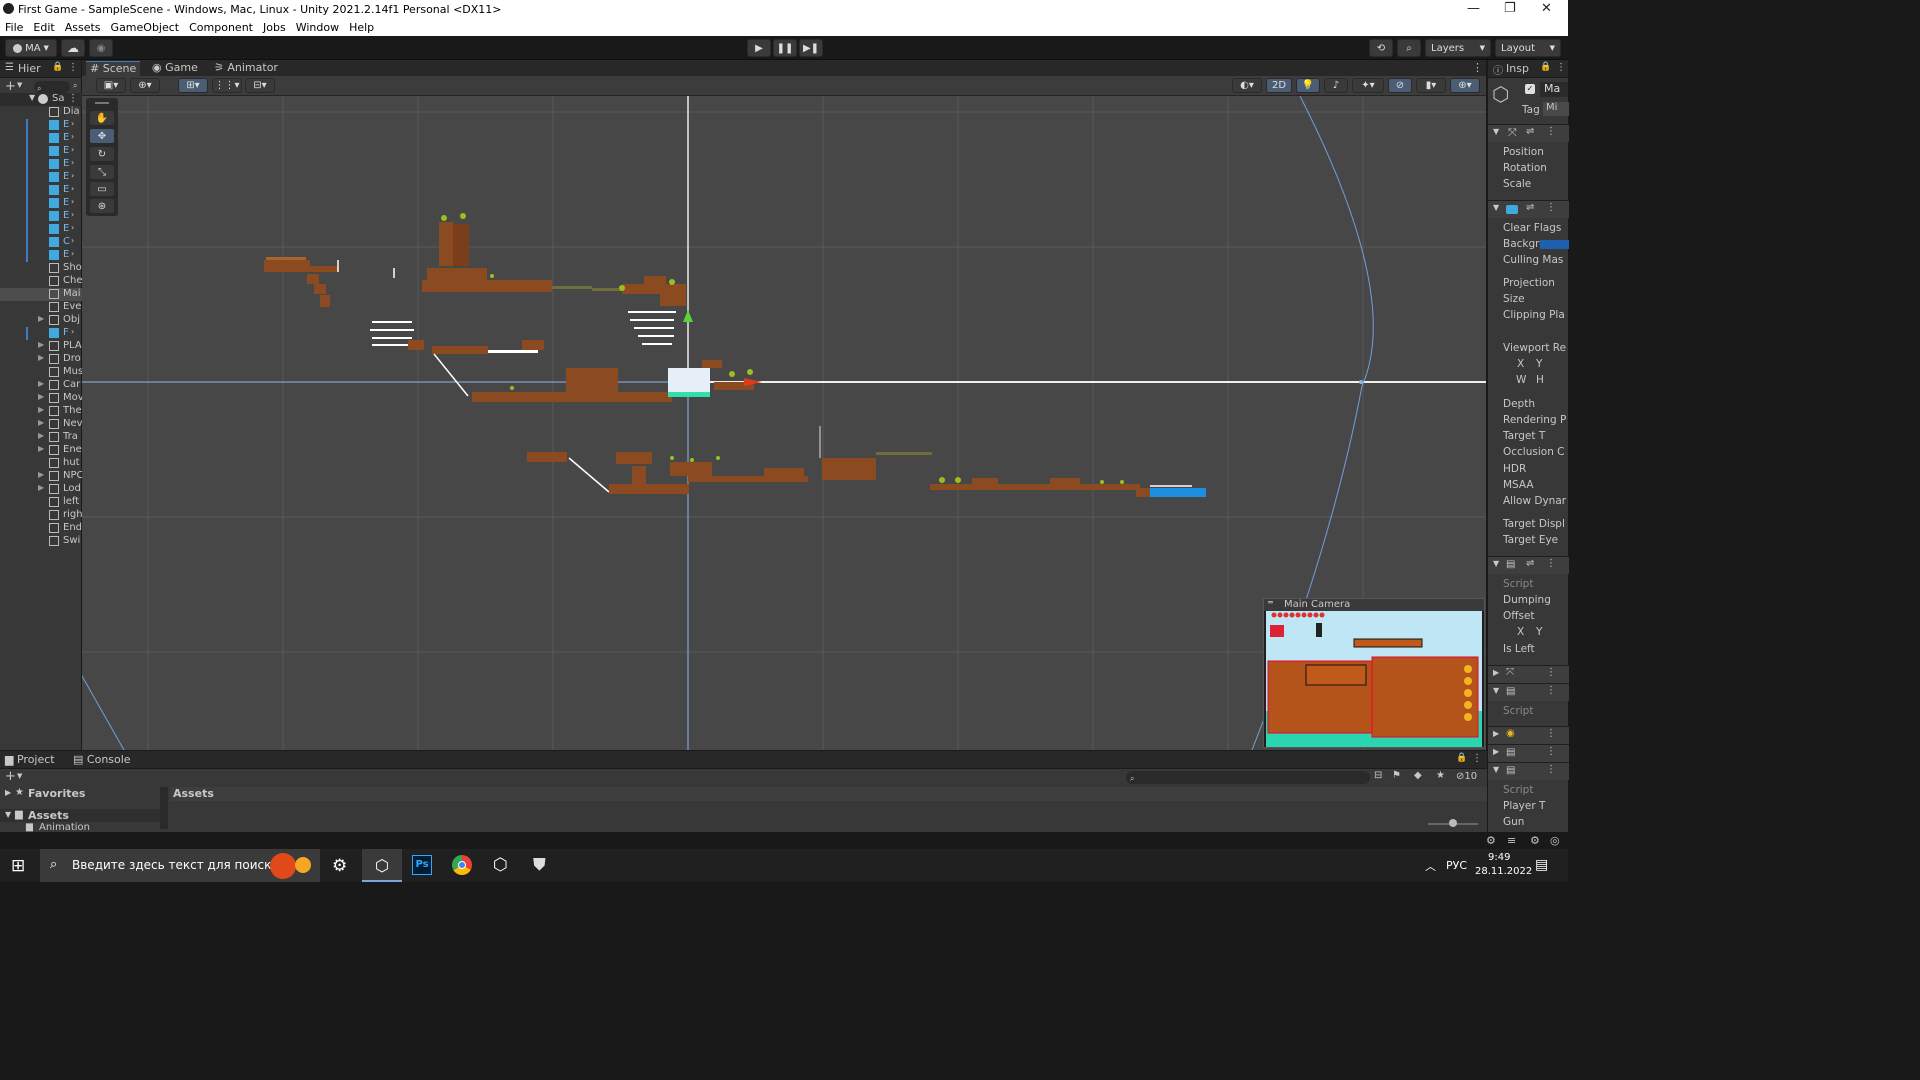 This screenshot has width=1920, height=1080. What do you see at coordinates (41, 450) in the screenshot?
I see `hierarchy-item: ▶ Ene` at bounding box center [41, 450].